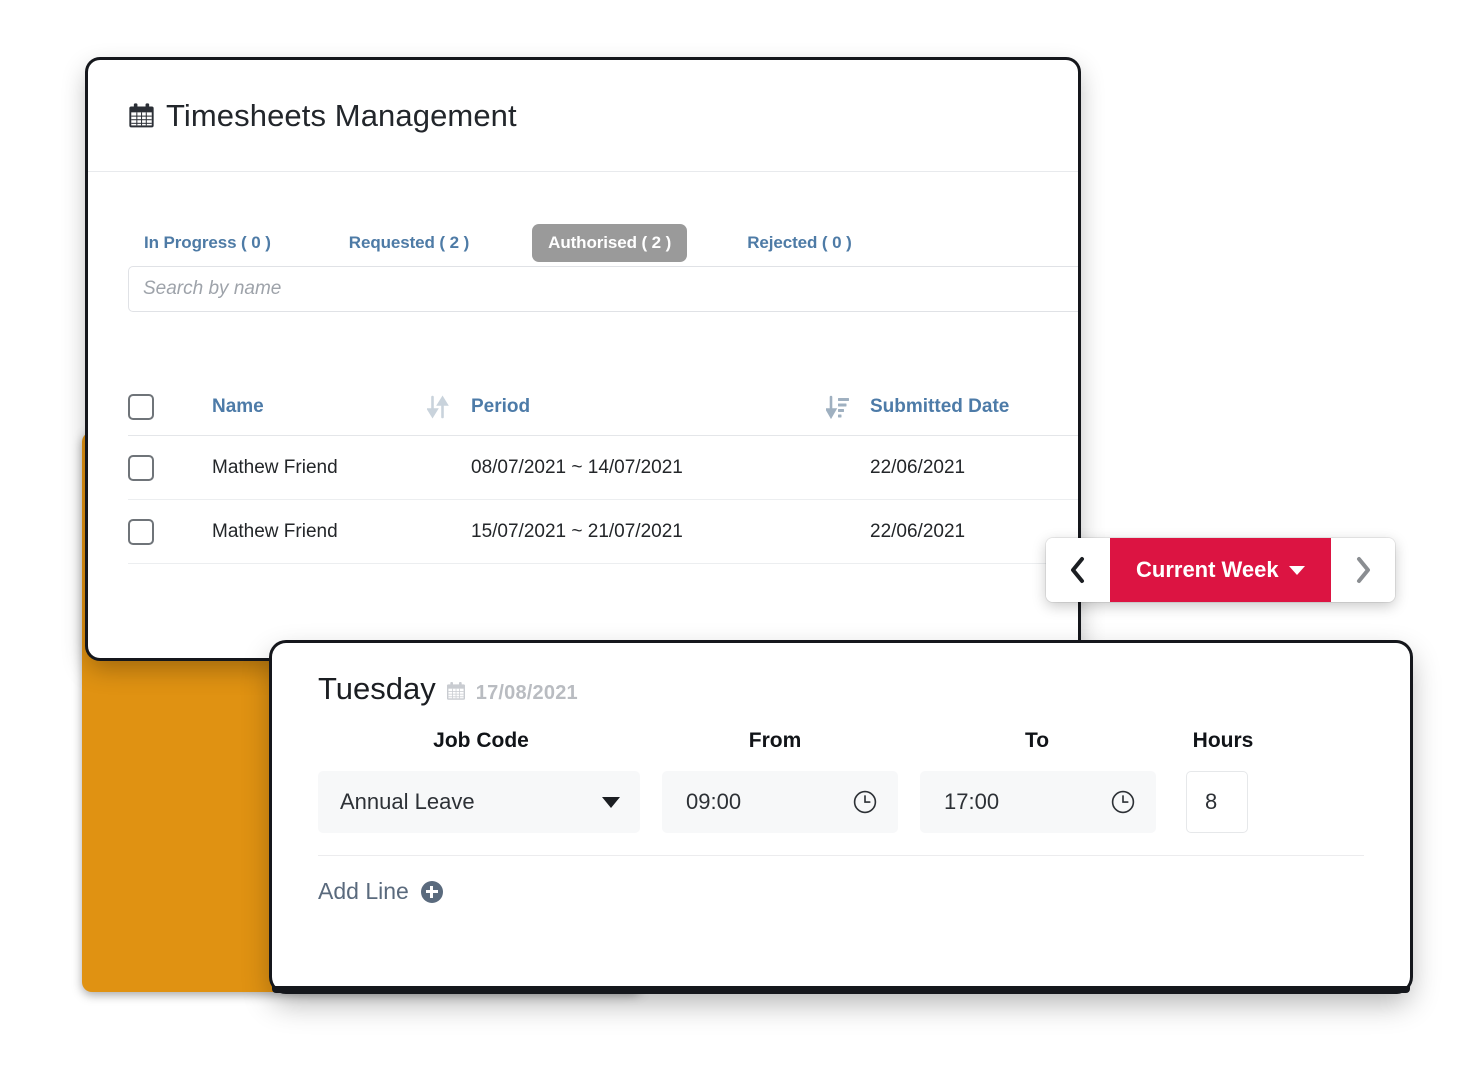 Image resolution: width=1480 pixels, height=1081 pixels. I want to click on add-line-label: Add Line, so click(363, 891).